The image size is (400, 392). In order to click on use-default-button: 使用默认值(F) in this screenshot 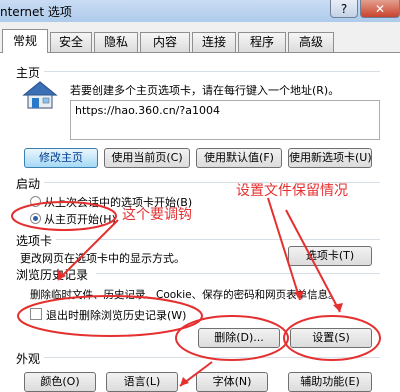, I will do `click(239, 158)`.